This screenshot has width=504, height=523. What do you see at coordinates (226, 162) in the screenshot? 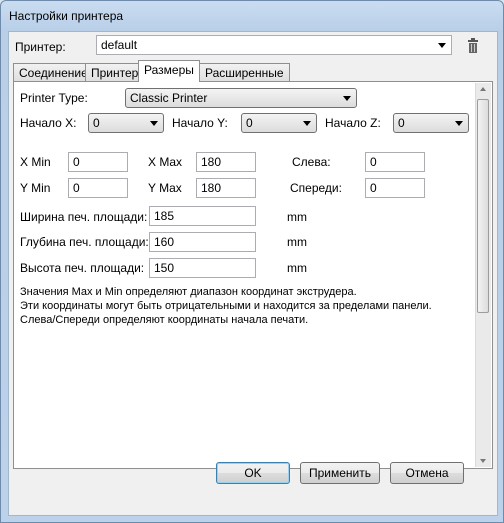
I see `x-max-field: 180` at bounding box center [226, 162].